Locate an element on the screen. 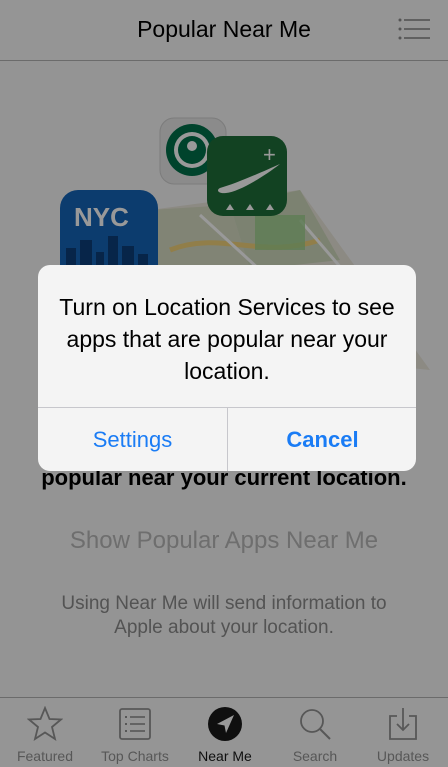 The height and width of the screenshot is (767, 448). cancel-button: Cancel is located at coordinates (322, 439).